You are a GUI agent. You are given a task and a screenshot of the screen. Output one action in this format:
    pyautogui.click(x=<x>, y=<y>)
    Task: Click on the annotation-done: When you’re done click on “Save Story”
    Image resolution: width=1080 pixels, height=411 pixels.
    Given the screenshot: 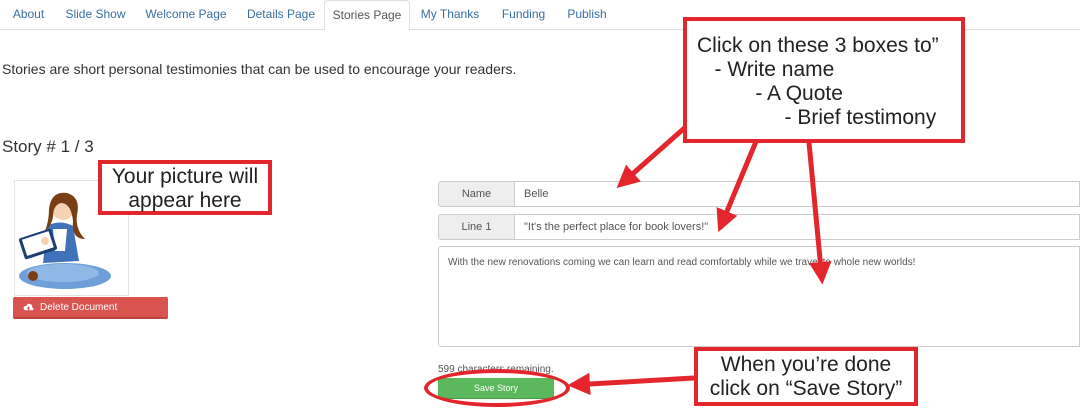 What is the action you would take?
    pyautogui.click(x=806, y=376)
    